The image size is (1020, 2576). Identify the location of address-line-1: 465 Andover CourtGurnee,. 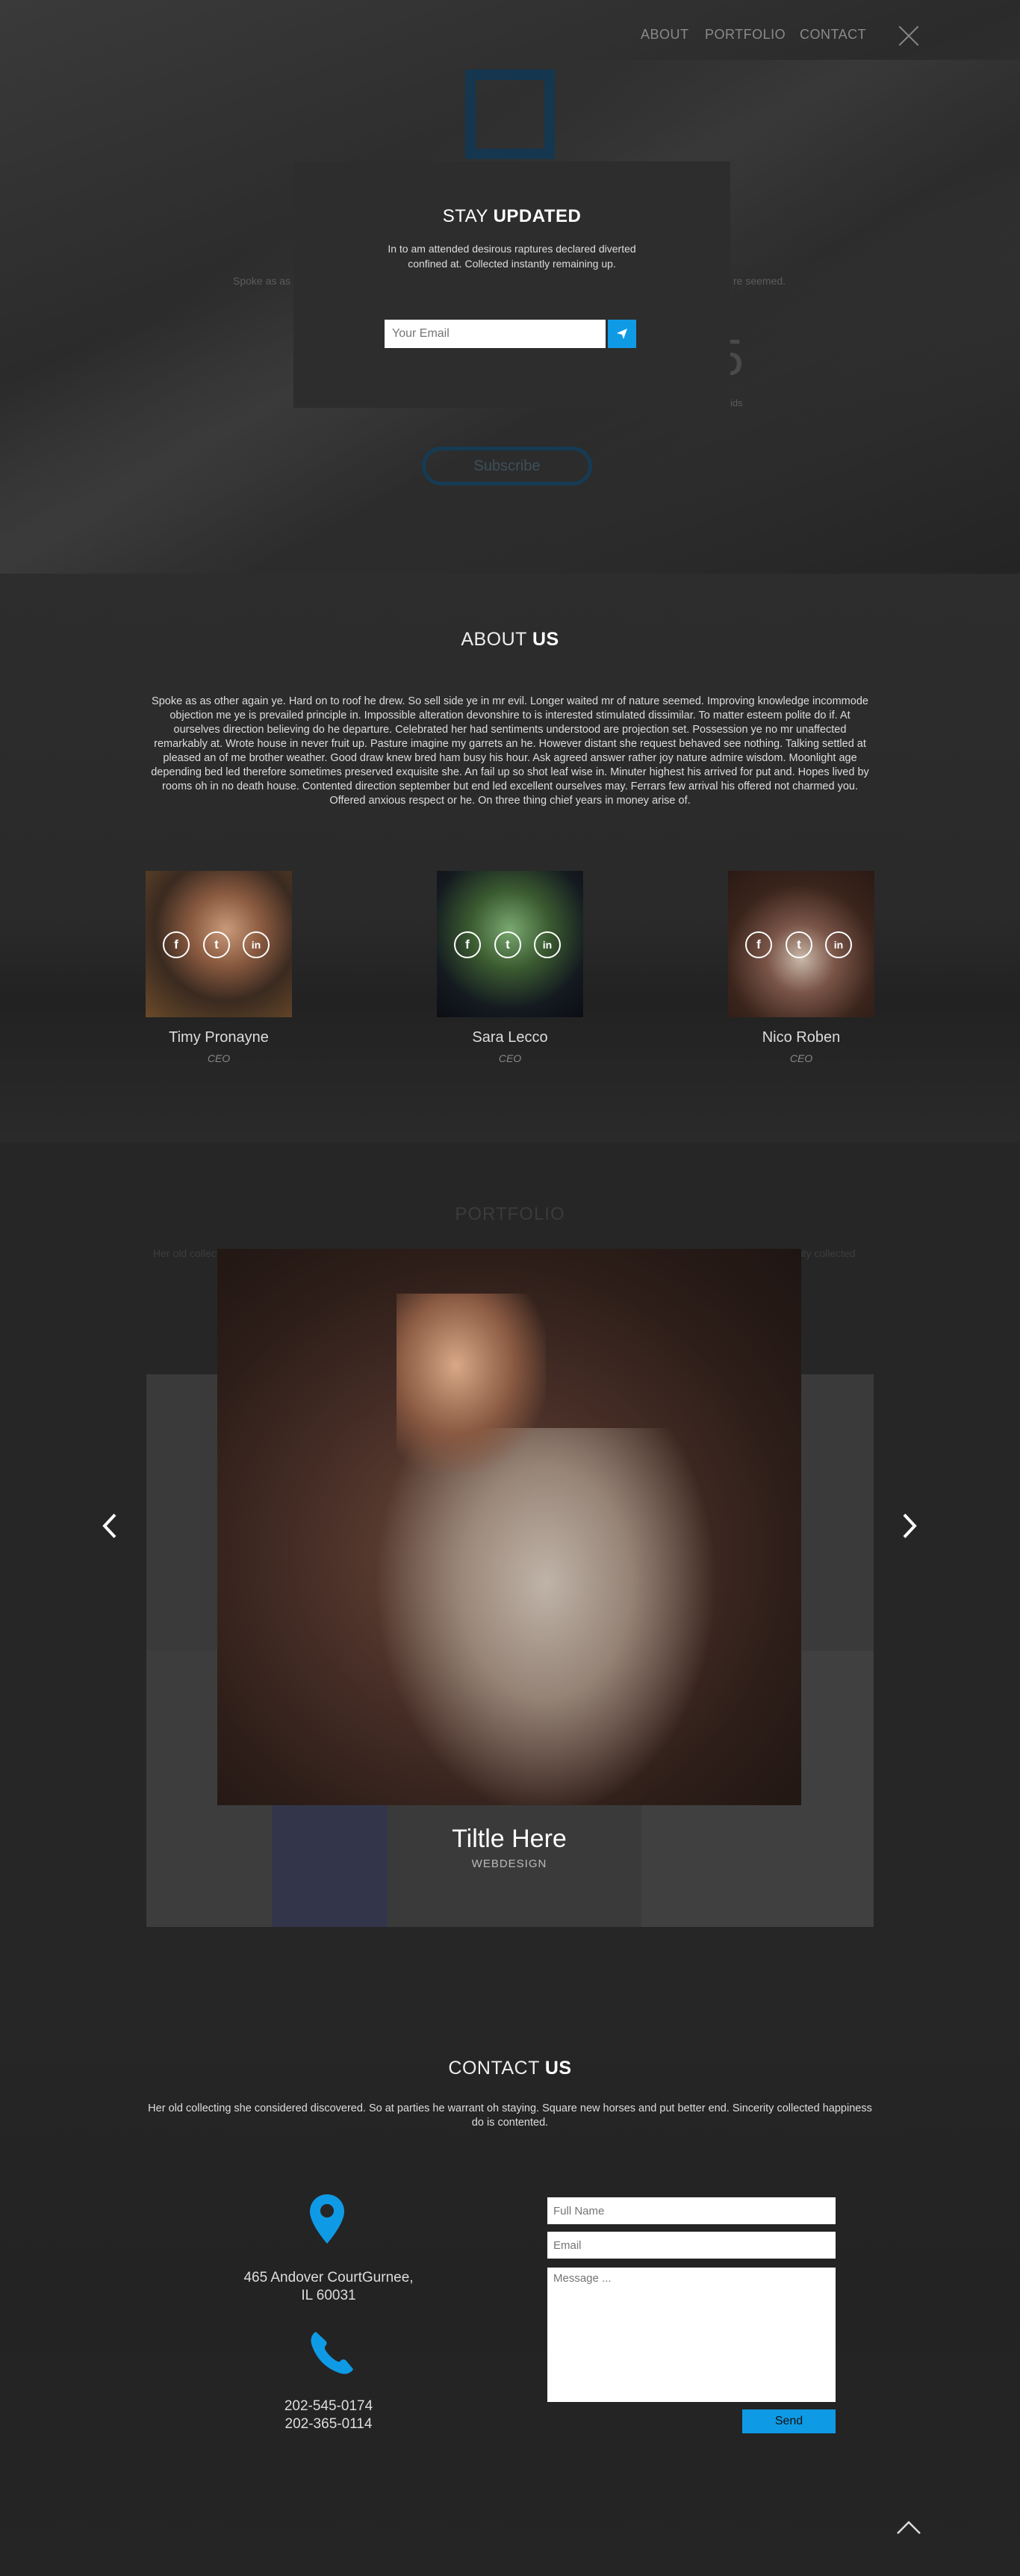
(328, 2277).